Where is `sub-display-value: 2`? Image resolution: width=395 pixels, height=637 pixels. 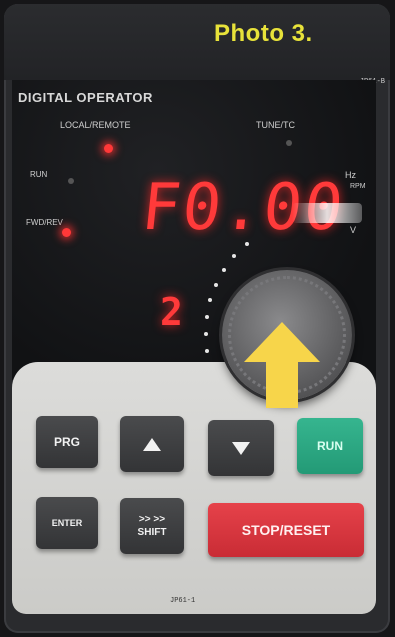
sub-display-value: 2 is located at coordinates (171, 312).